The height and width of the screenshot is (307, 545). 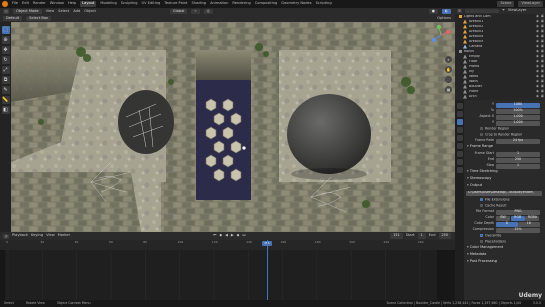 I want to click on workspace-tab-sculpting: Sculpting, so click(x=129, y=4).